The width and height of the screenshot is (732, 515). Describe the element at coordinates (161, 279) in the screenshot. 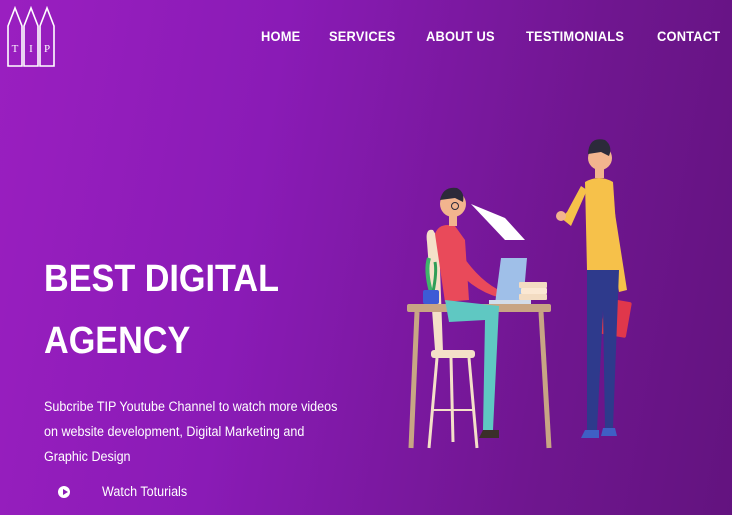

I see `hero-title-line1: BEST DIGITAL` at that location.